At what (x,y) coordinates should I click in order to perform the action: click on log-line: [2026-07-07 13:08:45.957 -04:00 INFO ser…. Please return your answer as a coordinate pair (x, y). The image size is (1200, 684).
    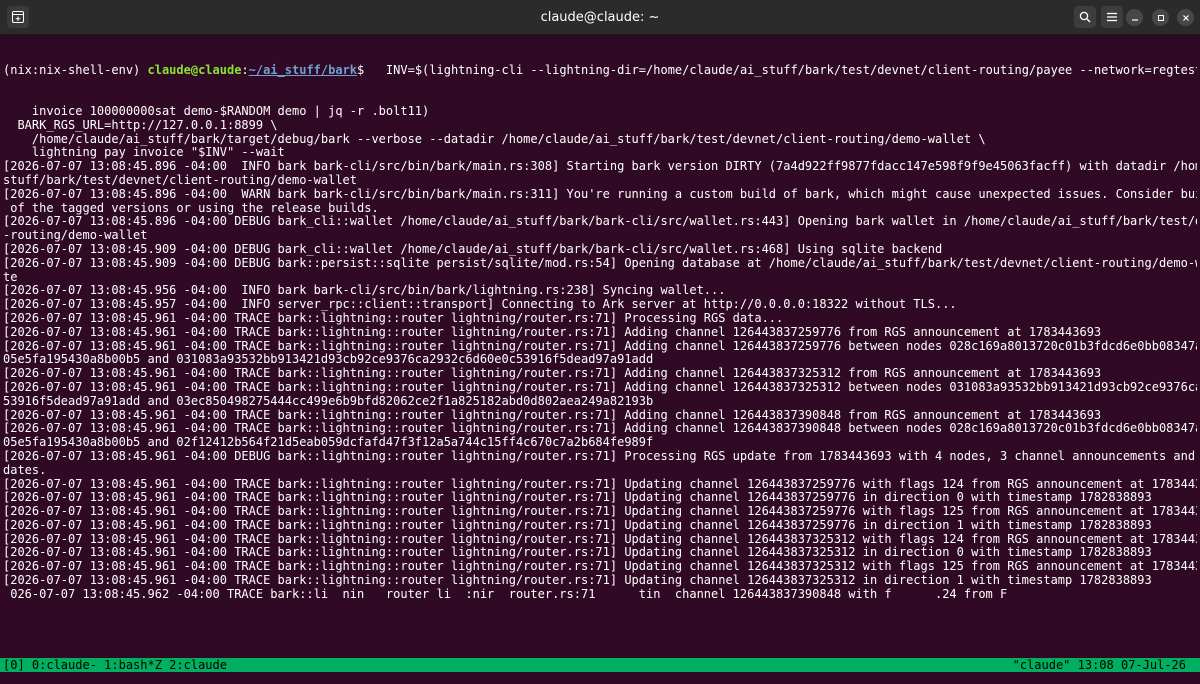
    Looking at the image, I should click on (480, 304).